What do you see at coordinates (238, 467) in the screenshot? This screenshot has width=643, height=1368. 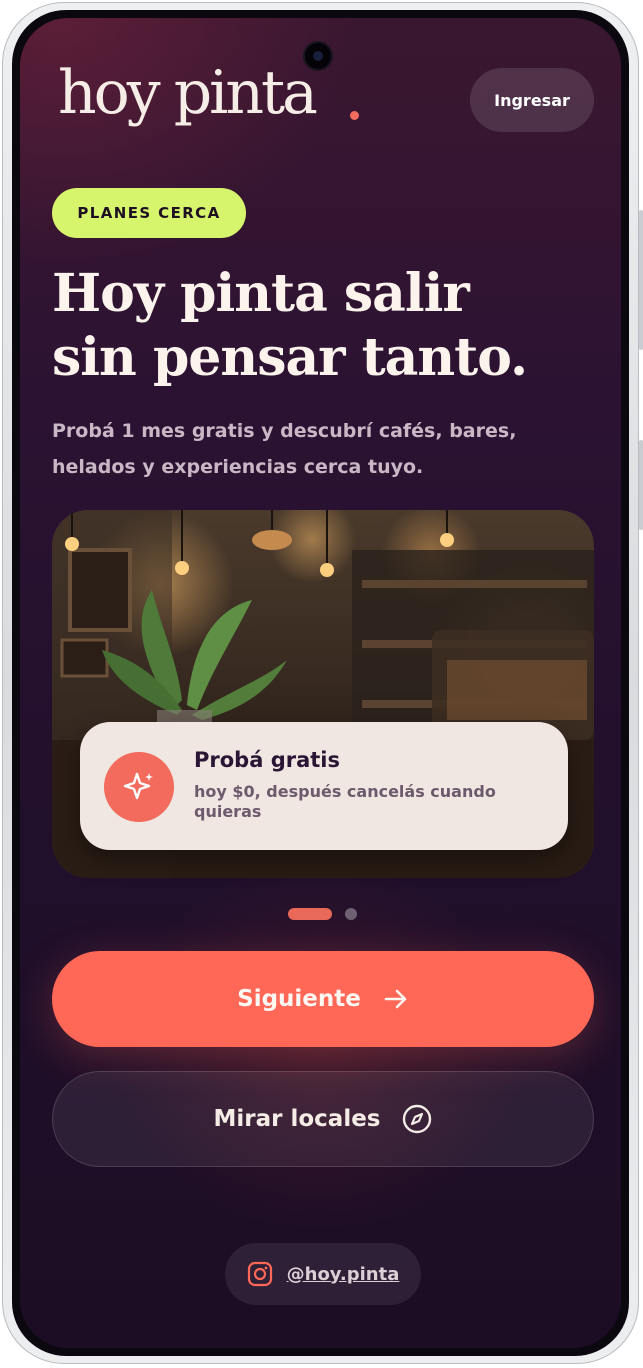 I see `subtitle-line-2: helados y experiencias cerca tuyo.` at bounding box center [238, 467].